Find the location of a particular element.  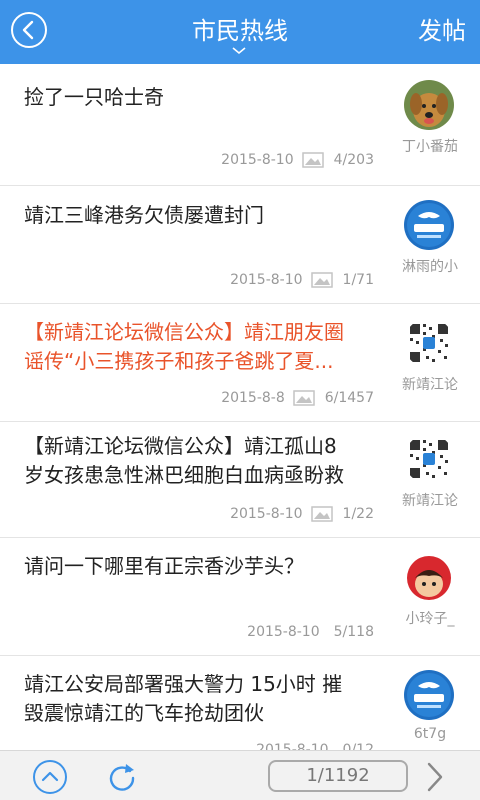

page-indicator: 1/1192 is located at coordinates (338, 776).